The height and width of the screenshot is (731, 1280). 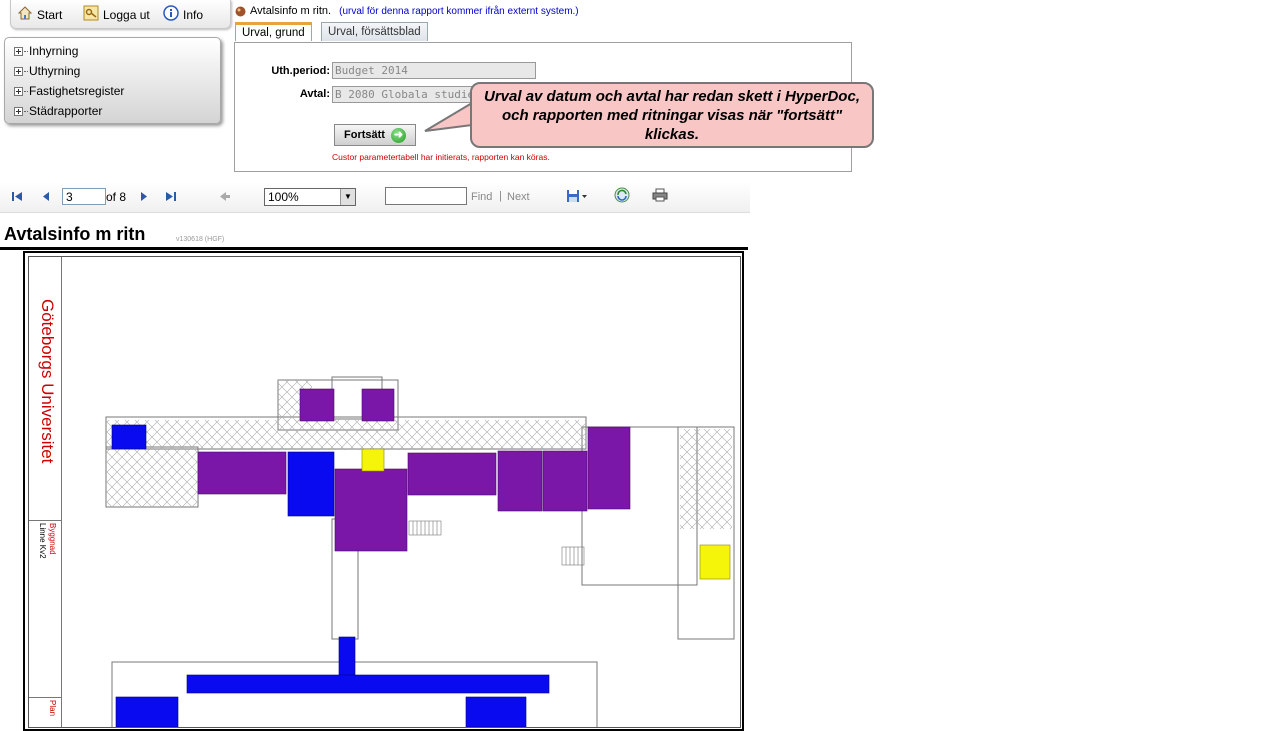 What do you see at coordinates (66, 111) in the screenshot?
I see `menu-item-label: Städrapporter` at bounding box center [66, 111].